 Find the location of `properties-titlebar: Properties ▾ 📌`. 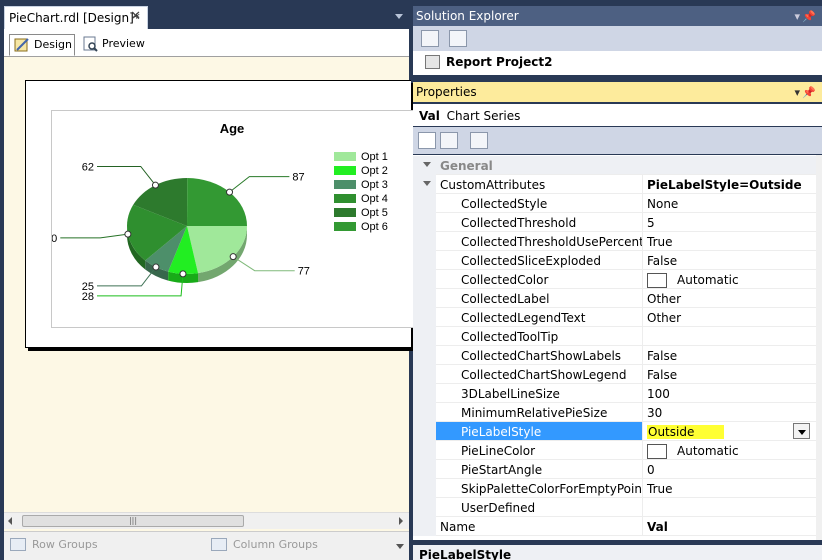

properties-titlebar: Properties ▾ 📌 is located at coordinates (617, 92).